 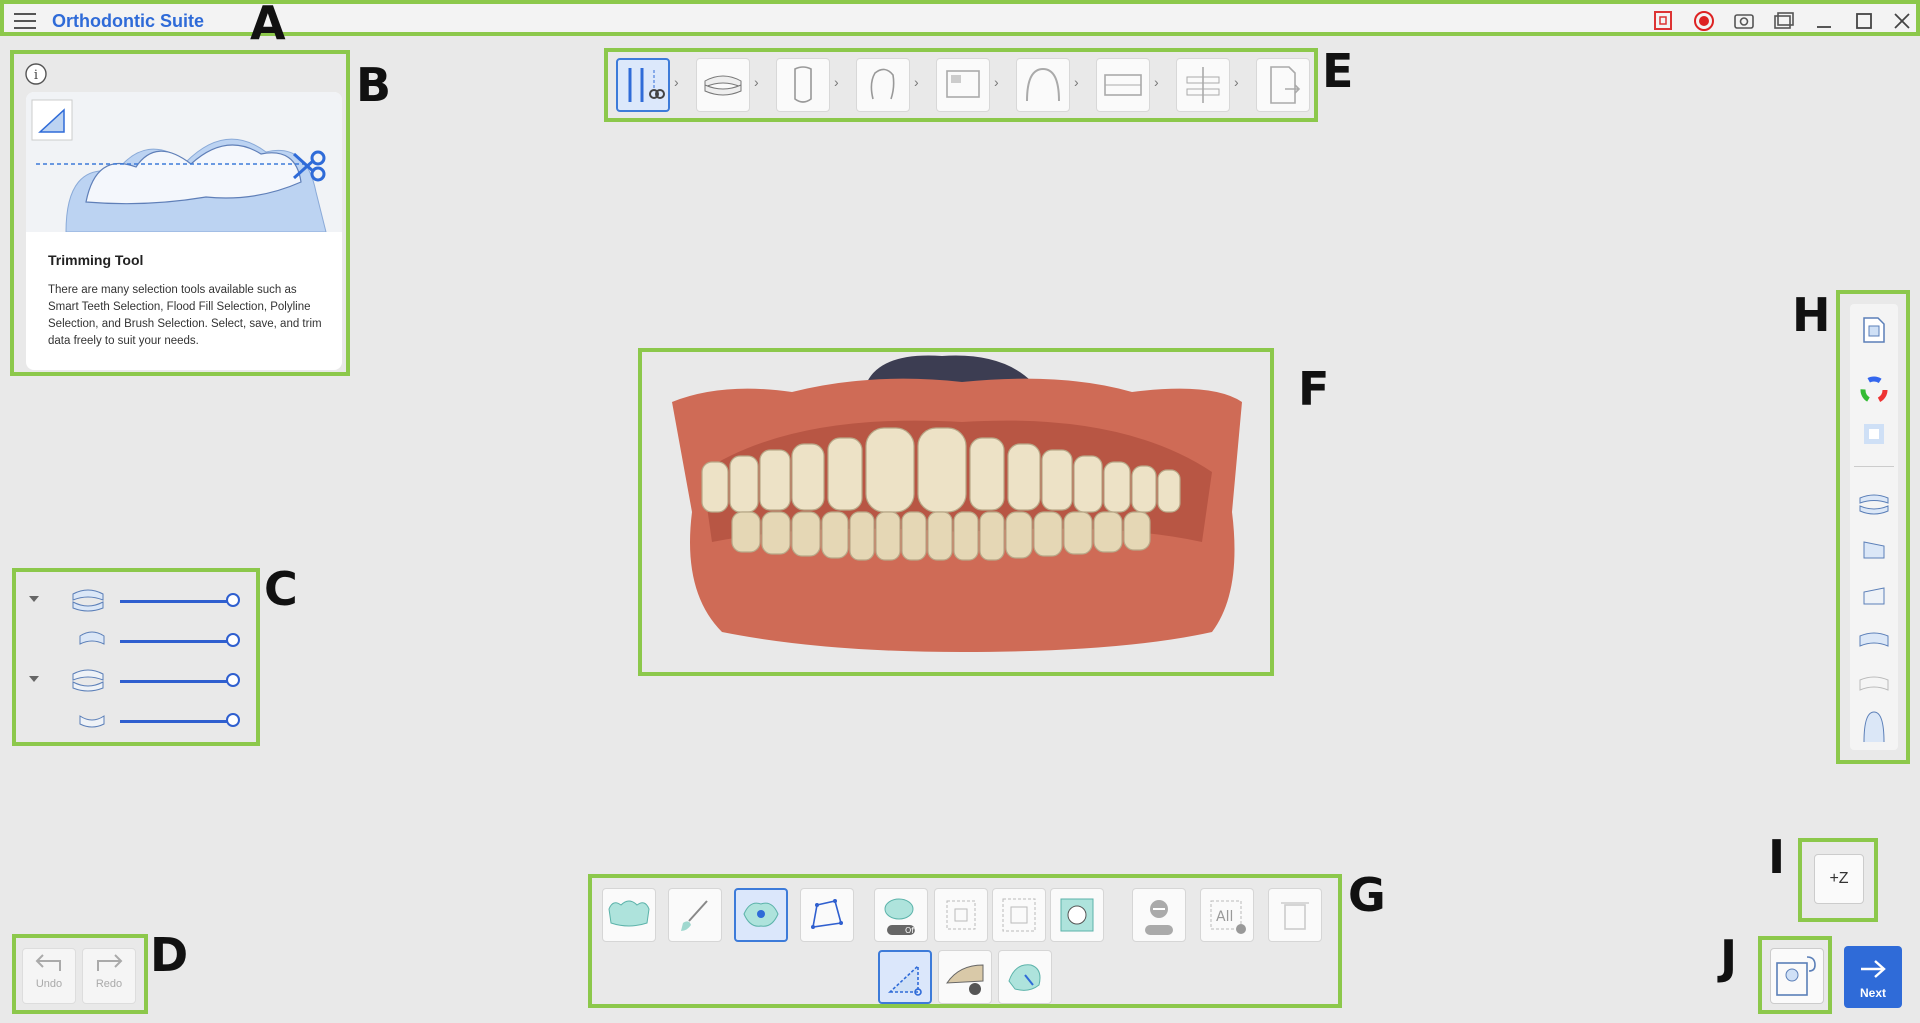 I want to click on photo-step-icon, so click(x=963, y=84).